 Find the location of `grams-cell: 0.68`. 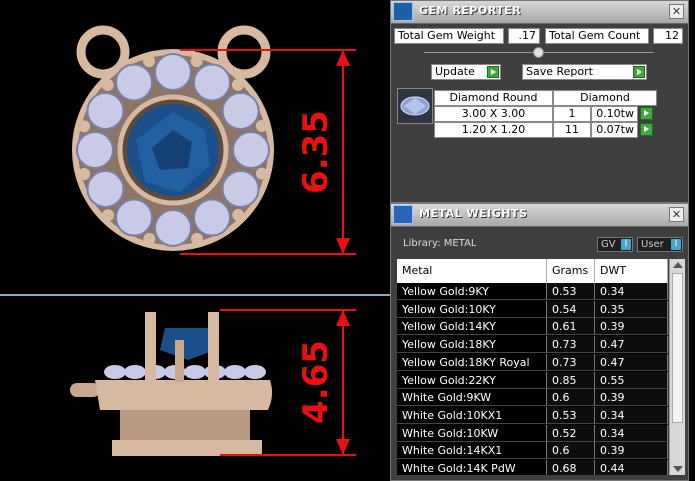

grams-cell: 0.68 is located at coordinates (571, 467).